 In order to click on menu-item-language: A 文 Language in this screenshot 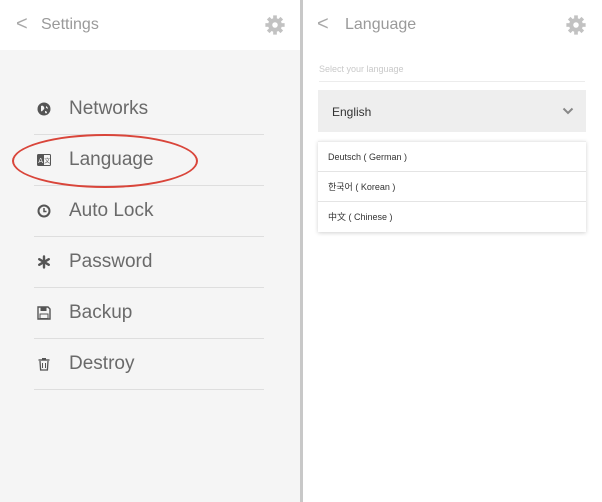, I will do `click(149, 160)`.